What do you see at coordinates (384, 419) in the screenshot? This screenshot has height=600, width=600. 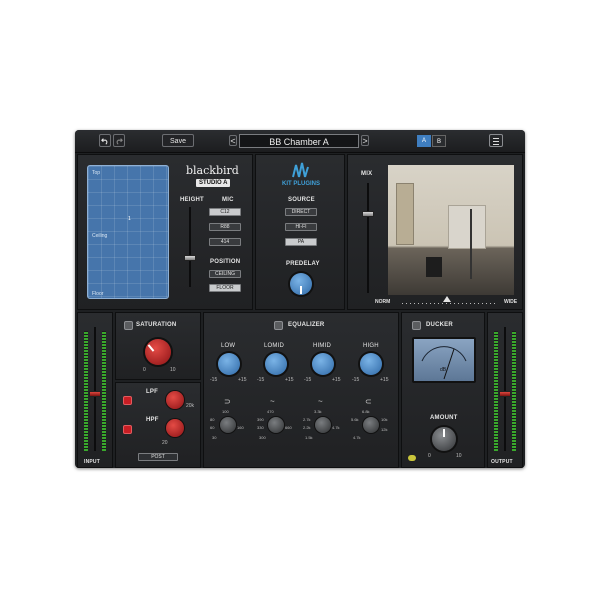 I see `eq-high-freq-3: 10k` at bounding box center [384, 419].